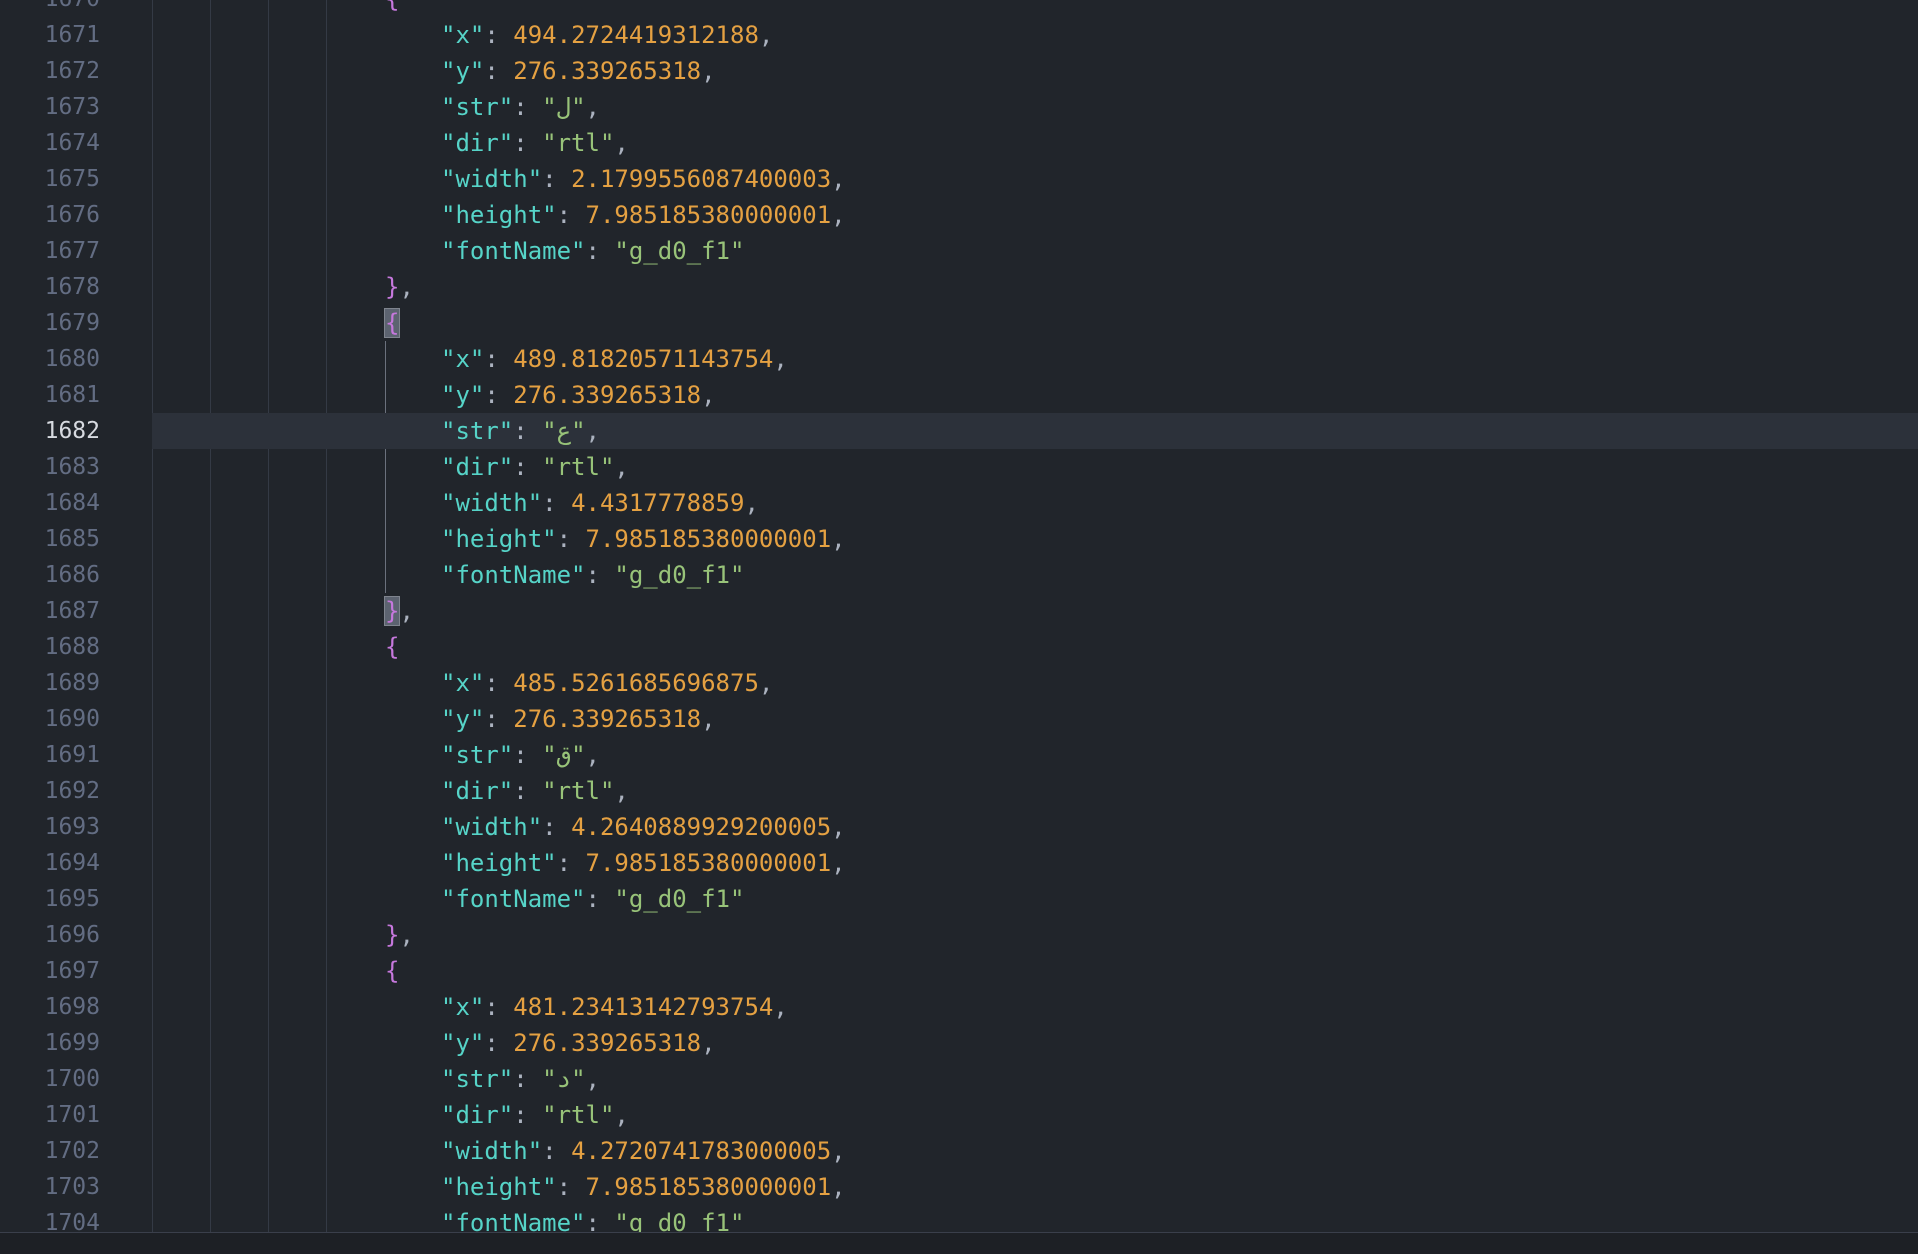 This screenshot has height=1254, width=1918. Describe the element at coordinates (392, 287) in the screenshot. I see `brace-token: }` at that location.